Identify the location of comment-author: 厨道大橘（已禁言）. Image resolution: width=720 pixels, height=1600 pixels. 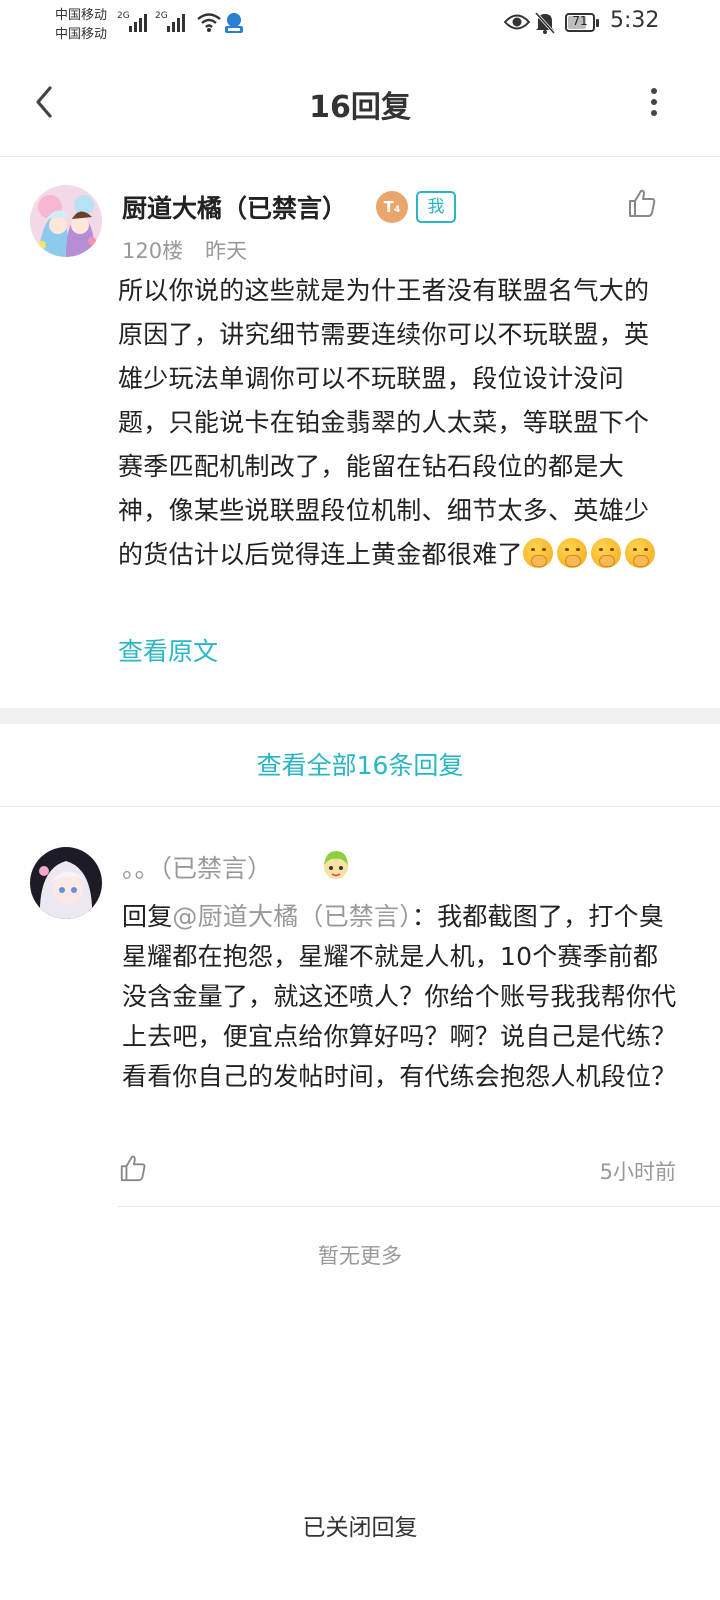
(234, 207).